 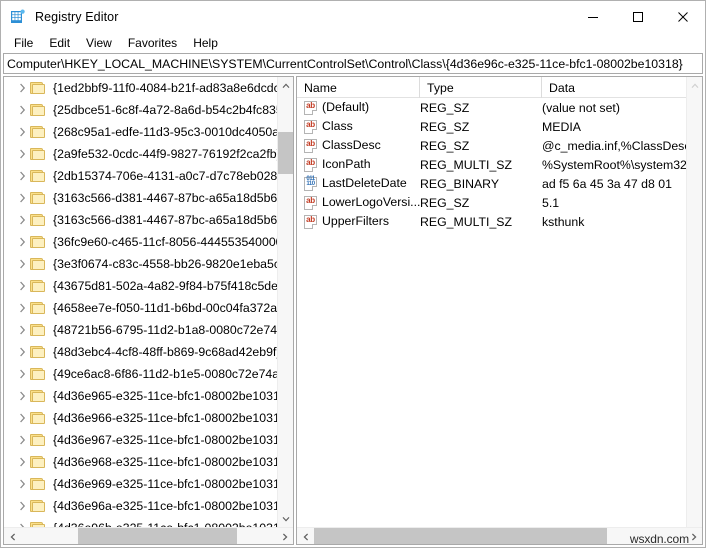 What do you see at coordinates (337, 126) in the screenshot?
I see `value-name: Class` at bounding box center [337, 126].